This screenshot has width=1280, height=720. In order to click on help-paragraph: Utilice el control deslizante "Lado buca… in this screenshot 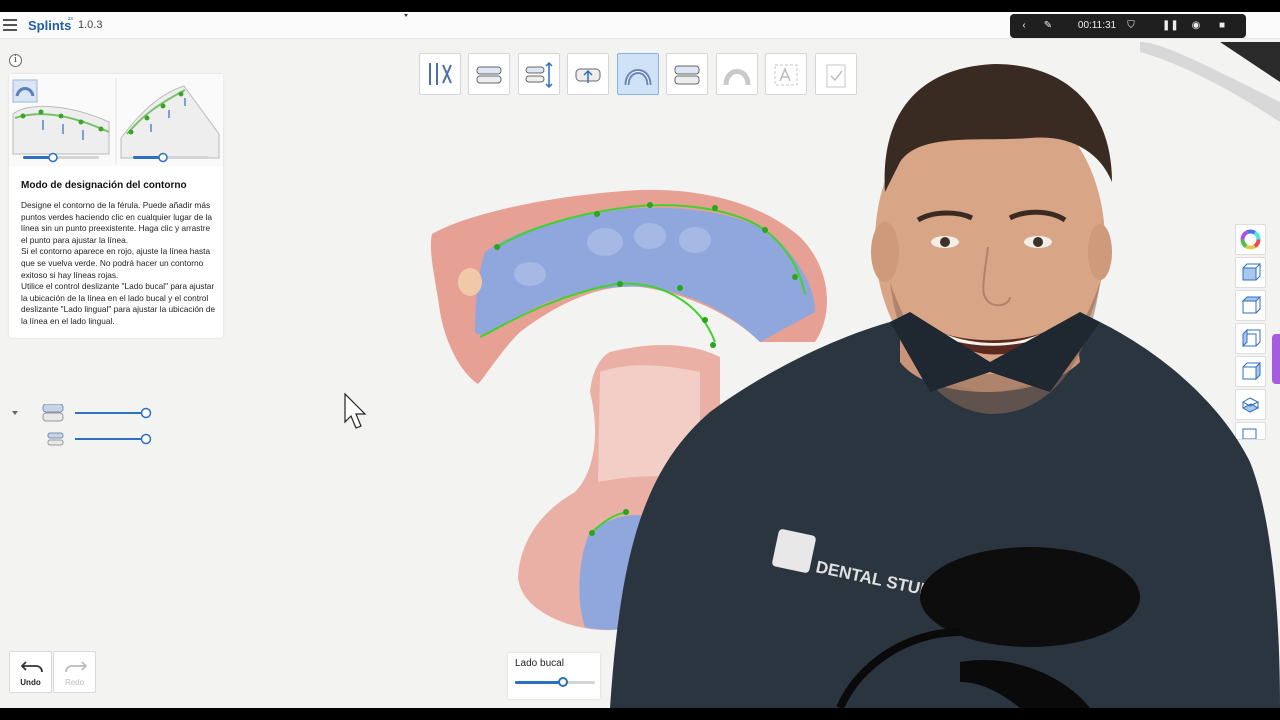, I will do `click(118, 303)`.